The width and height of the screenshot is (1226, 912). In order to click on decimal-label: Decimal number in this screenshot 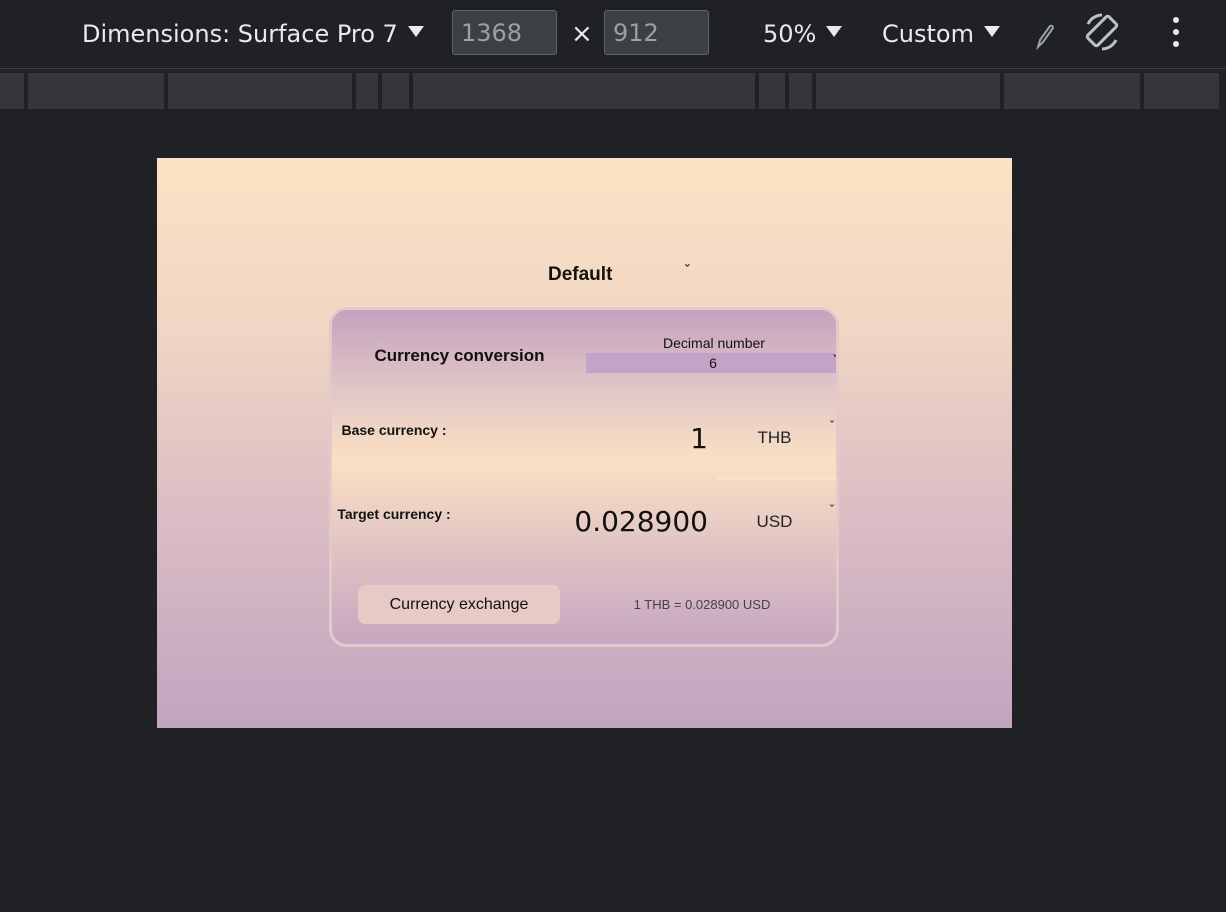, I will do `click(714, 343)`.